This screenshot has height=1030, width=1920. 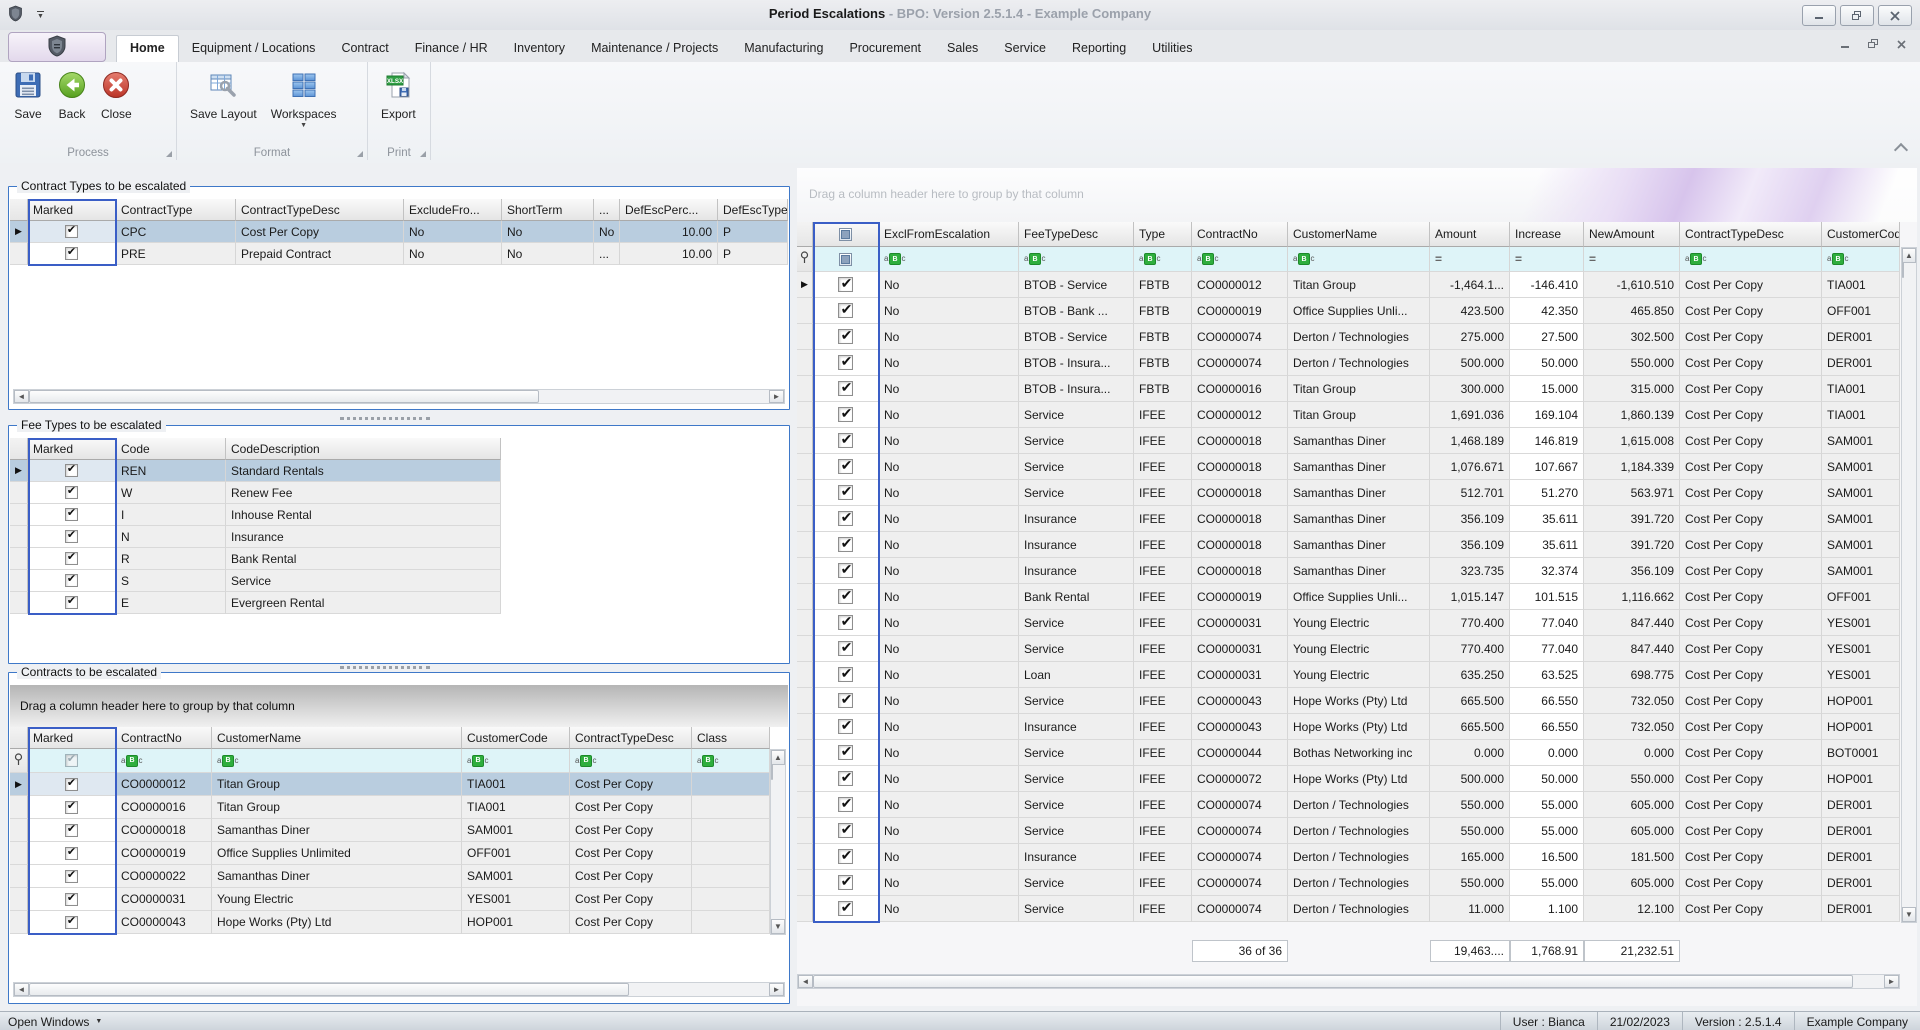 I want to click on save-button: Save, so click(x=28, y=95).